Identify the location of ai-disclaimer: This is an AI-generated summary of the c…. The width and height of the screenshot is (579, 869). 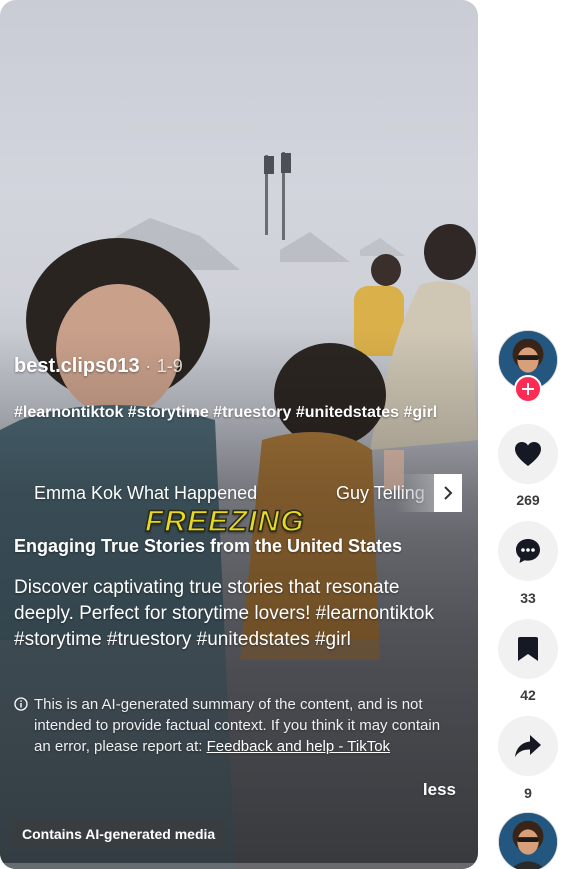
(234, 725).